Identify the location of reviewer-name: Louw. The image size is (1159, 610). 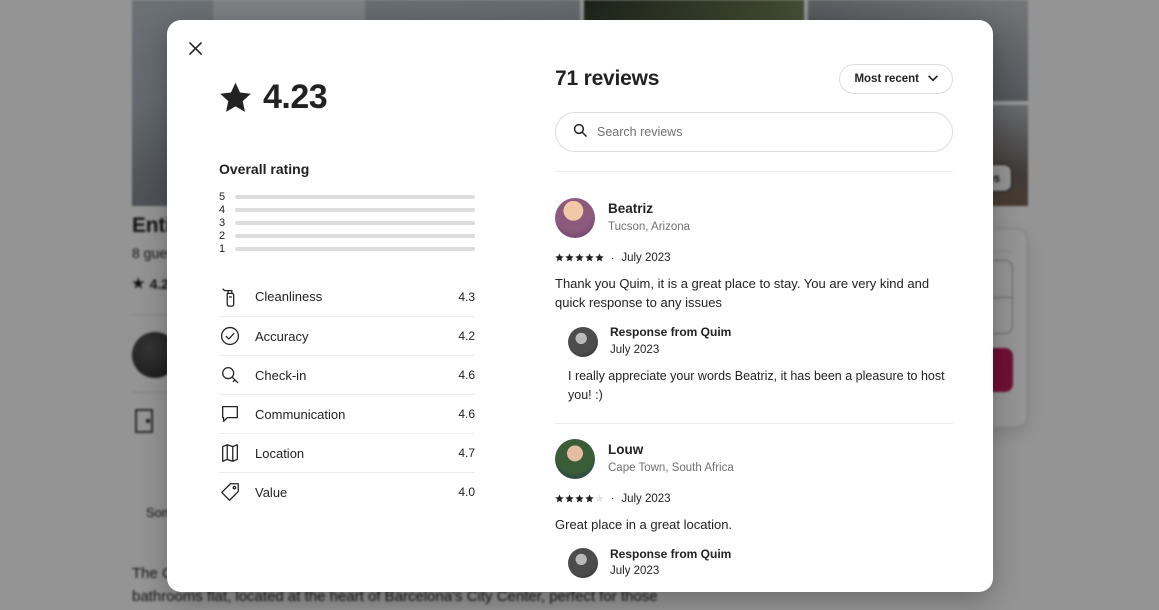
(626, 449).